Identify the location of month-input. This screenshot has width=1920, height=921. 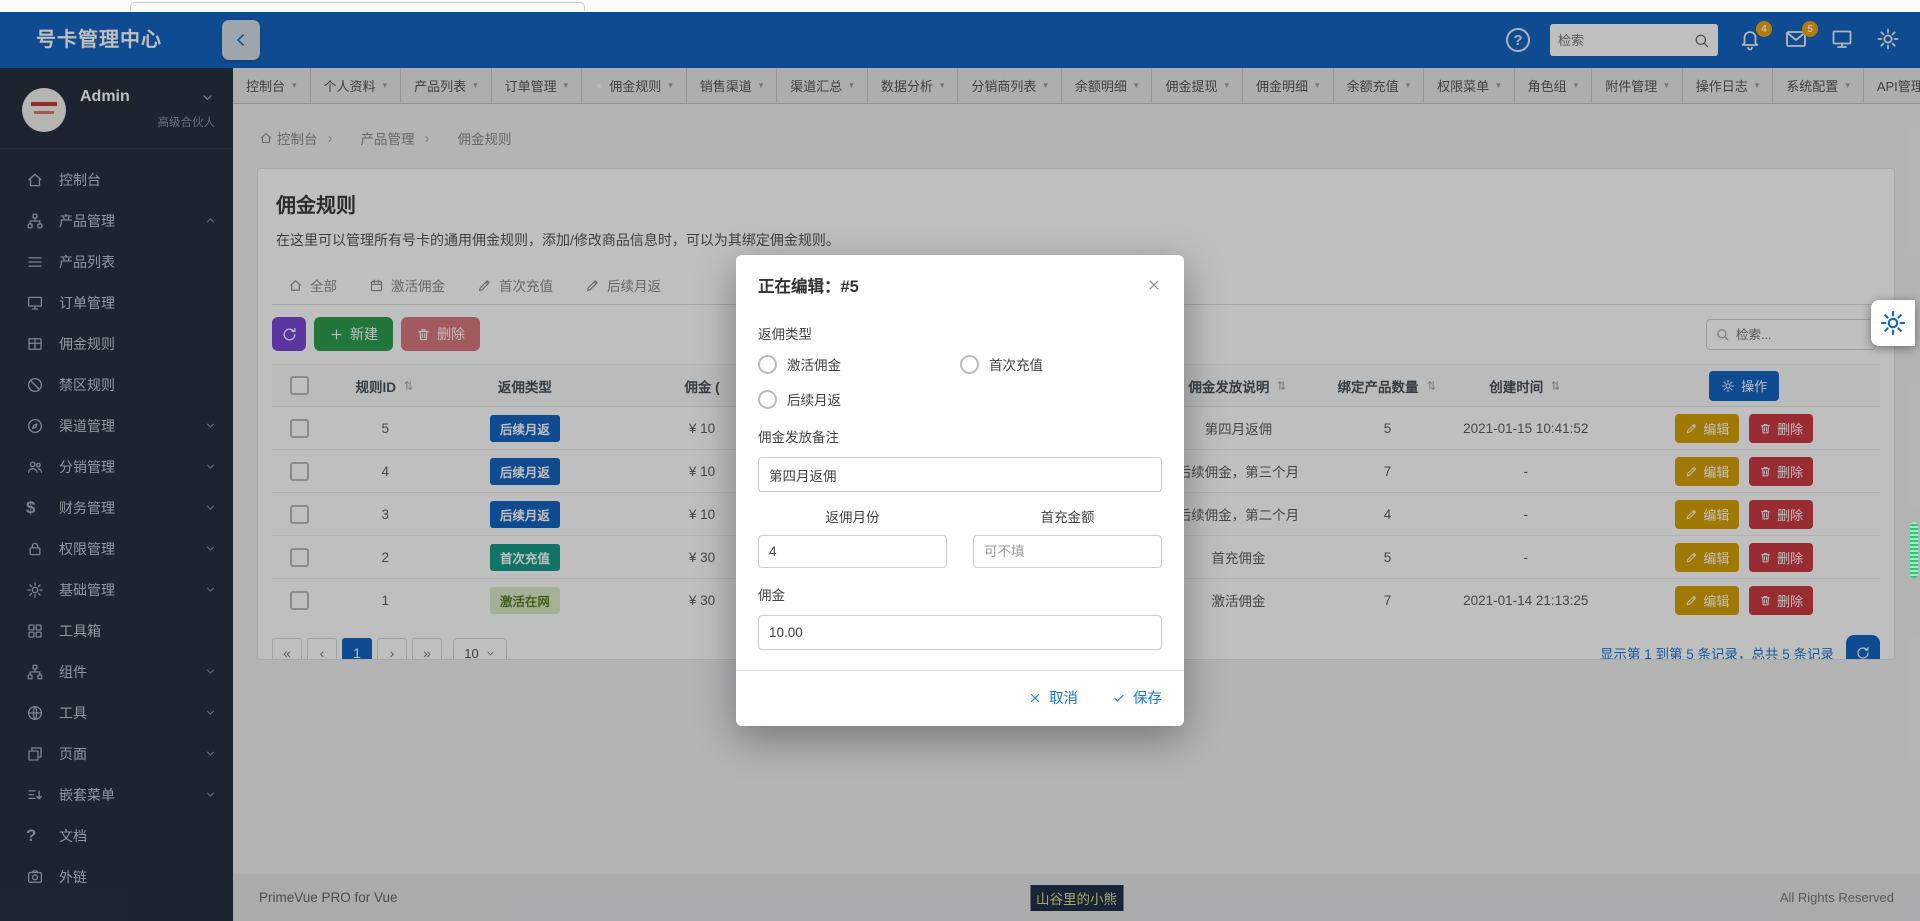
(852, 551).